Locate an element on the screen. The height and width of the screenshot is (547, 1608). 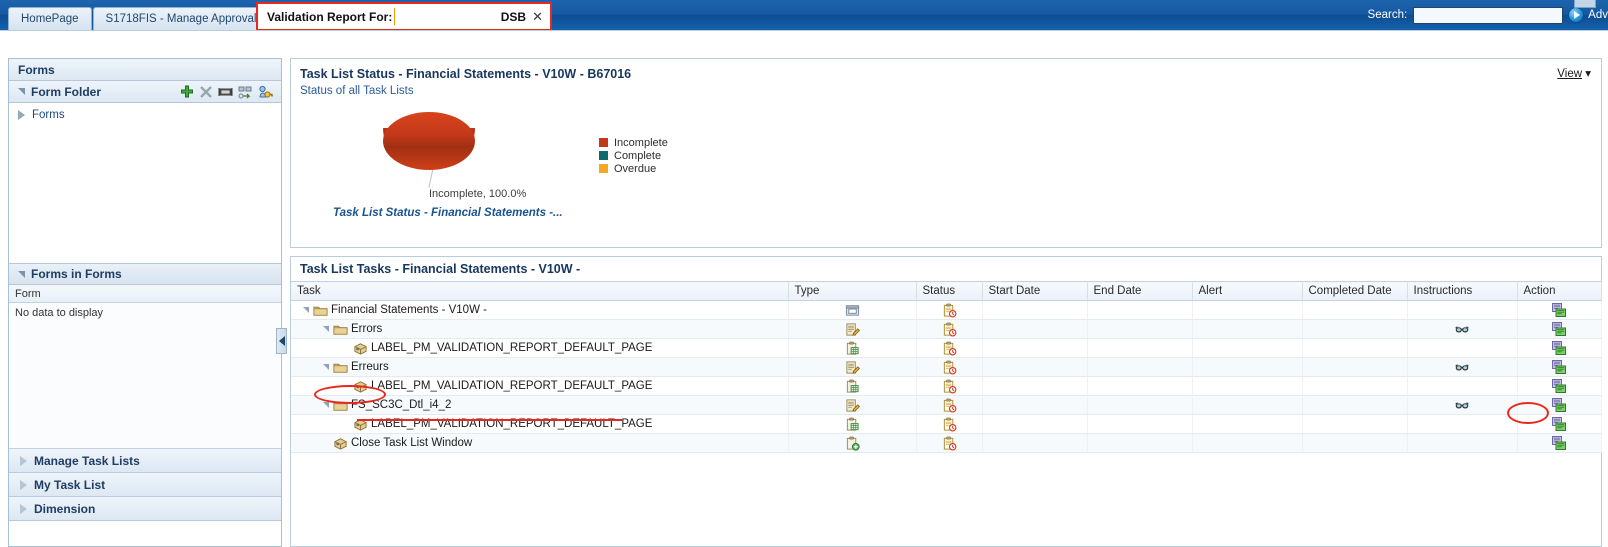
column-header-alert: Alert is located at coordinates (1247, 291).